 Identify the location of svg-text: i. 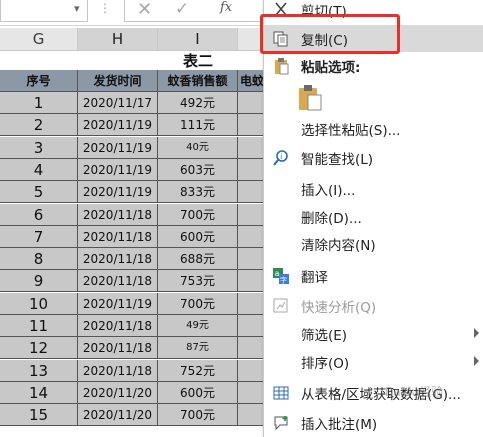
(281, 157).